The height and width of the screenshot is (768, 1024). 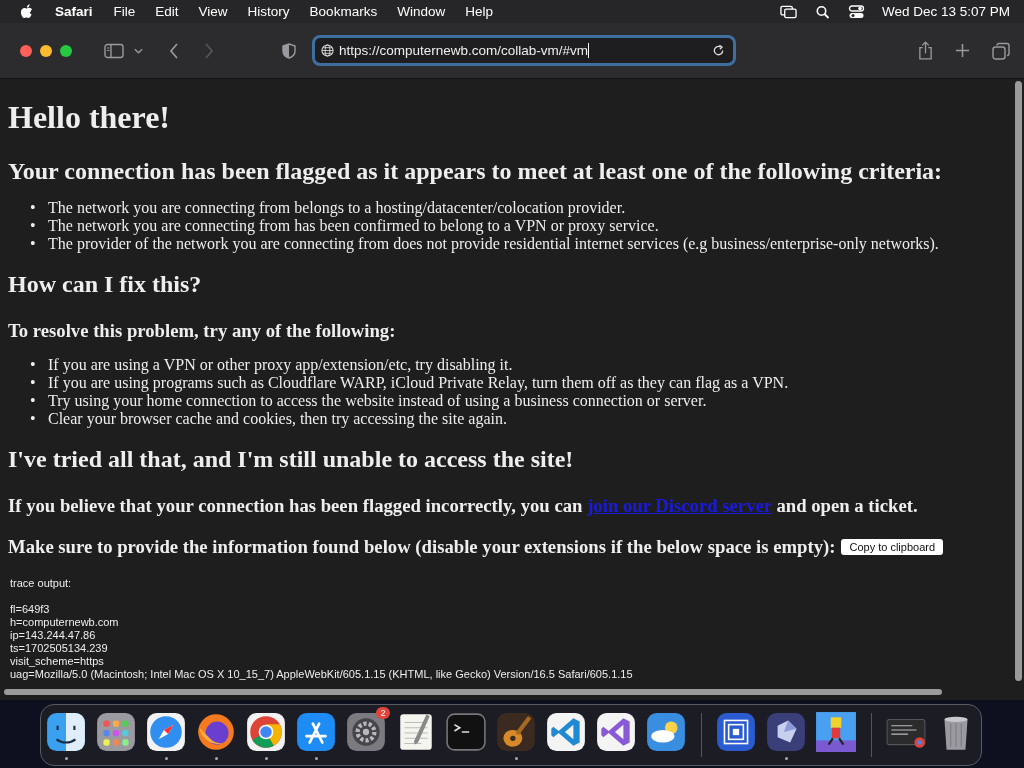 I want to click on fix-item: Clear your browser cache and cookies, then try accessing the site again., so click(x=277, y=419).